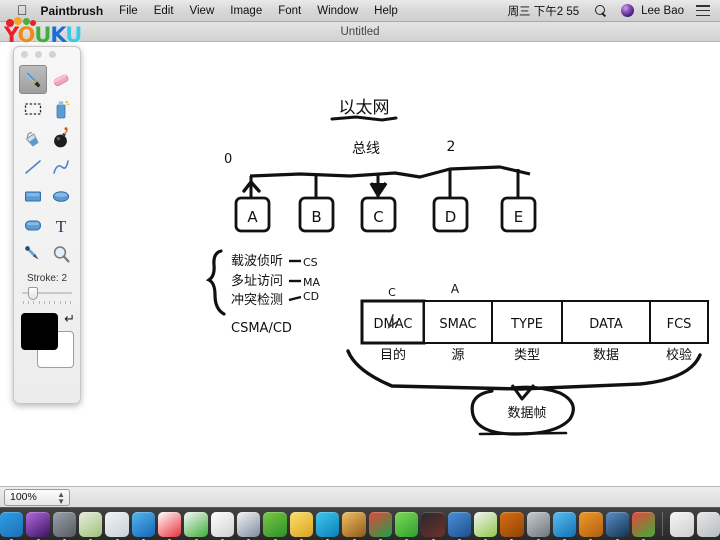  What do you see at coordinates (289, 11) in the screenshot?
I see `menu-item-font: Font` at bounding box center [289, 11].